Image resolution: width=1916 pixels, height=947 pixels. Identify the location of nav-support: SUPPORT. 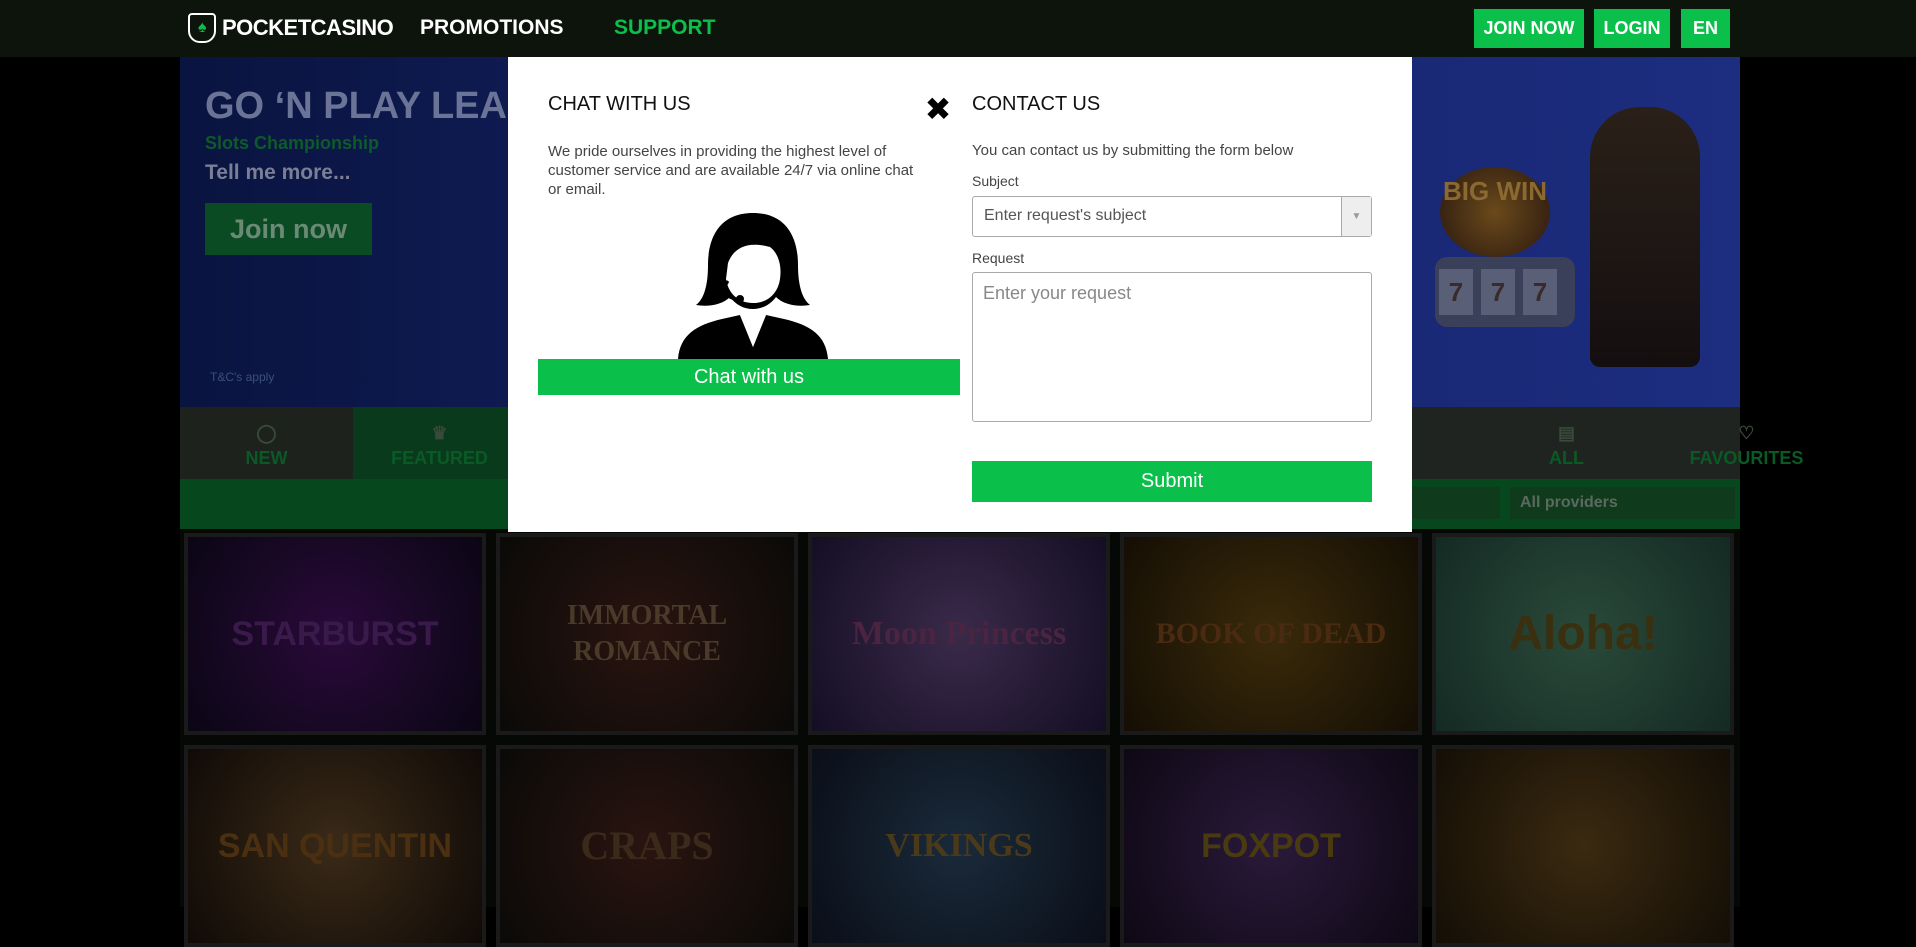
(665, 28).